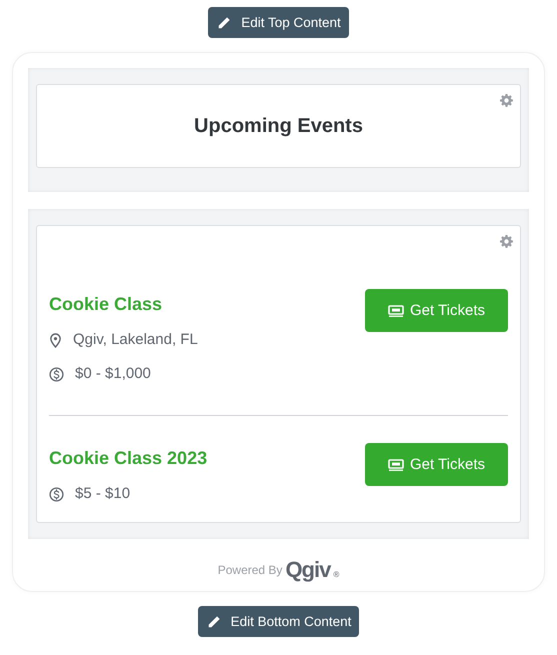 Image resolution: width=557 pixels, height=655 pixels. I want to click on powered-by-text: Powered By, so click(250, 570).